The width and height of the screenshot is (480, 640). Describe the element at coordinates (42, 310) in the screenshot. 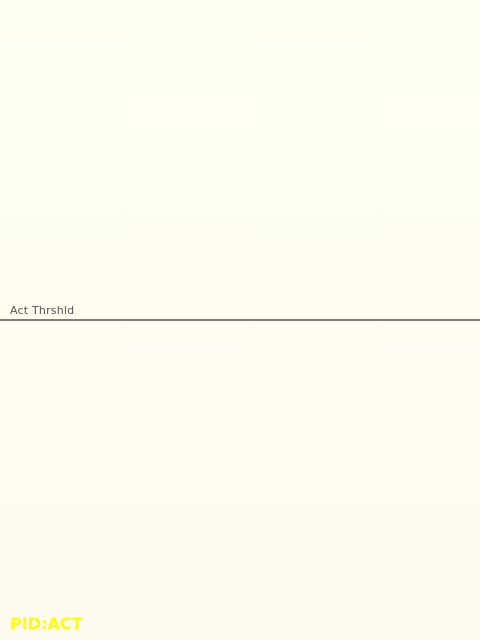

I see `threshold-label: Act Thrshld` at that location.